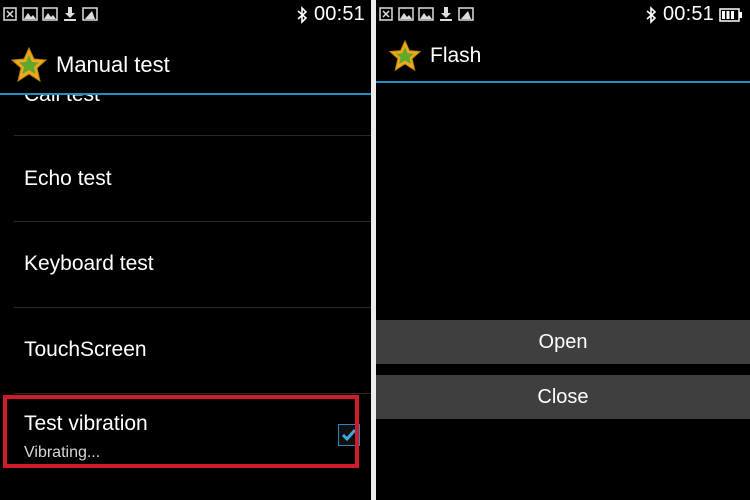 The width and height of the screenshot is (750, 500). Describe the element at coordinates (113, 64) in the screenshot. I see `screen-title: Manual test` at that location.